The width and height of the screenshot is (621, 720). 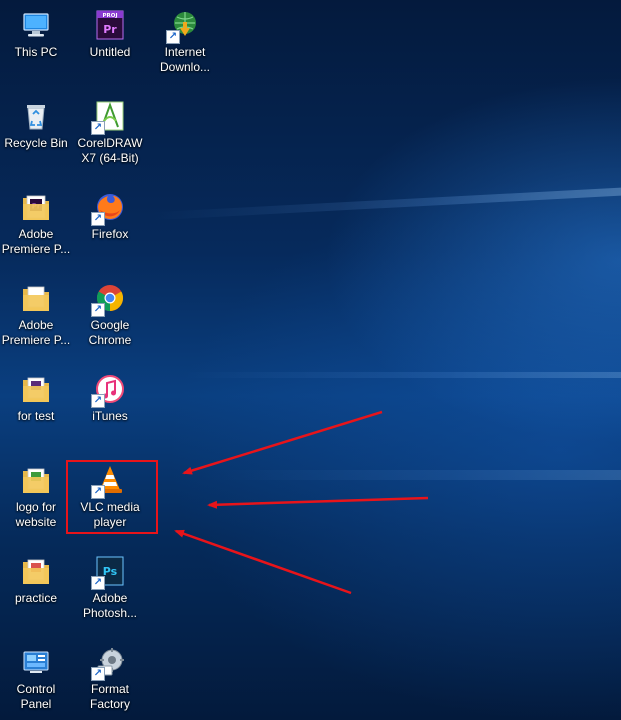 I want to click on desktop-icon-itunes: ↗ iTunes, so click(x=110, y=396).